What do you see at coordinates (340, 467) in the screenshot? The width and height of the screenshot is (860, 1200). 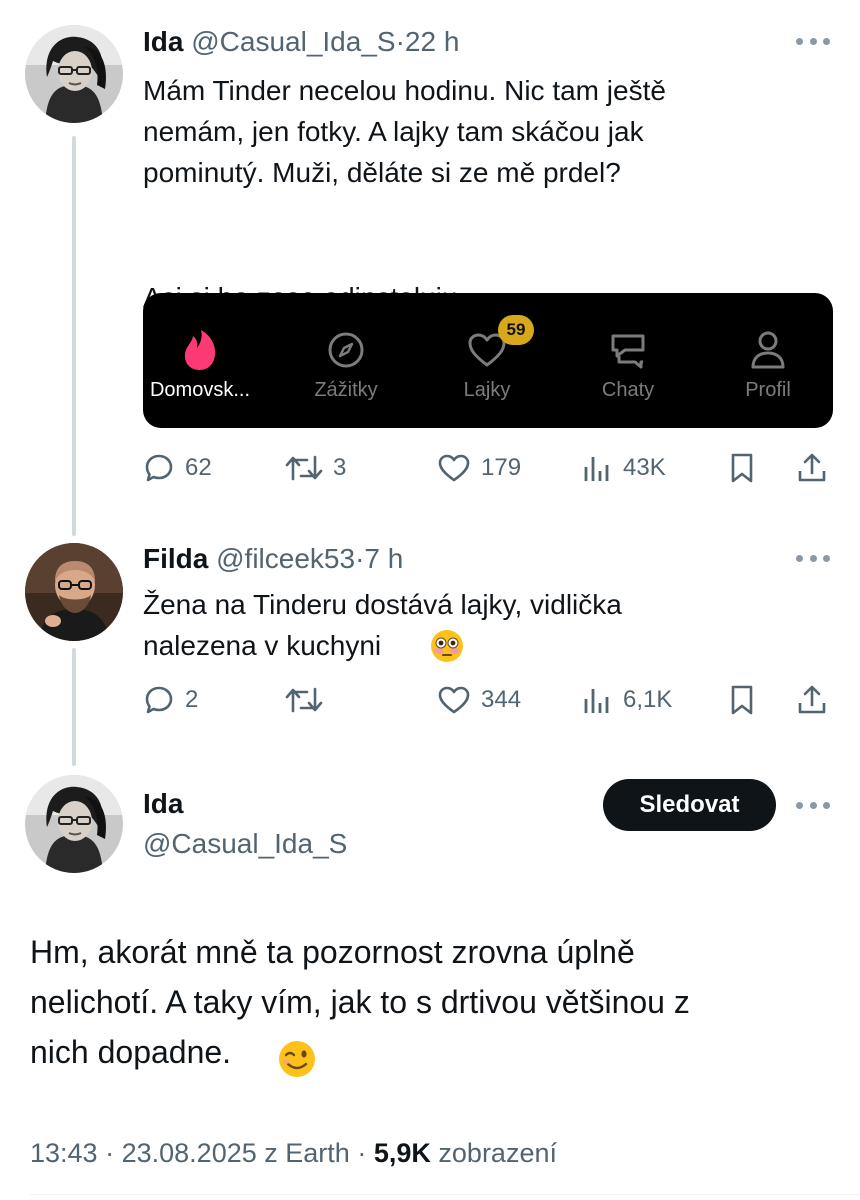 I see `repost-count: 3` at bounding box center [340, 467].